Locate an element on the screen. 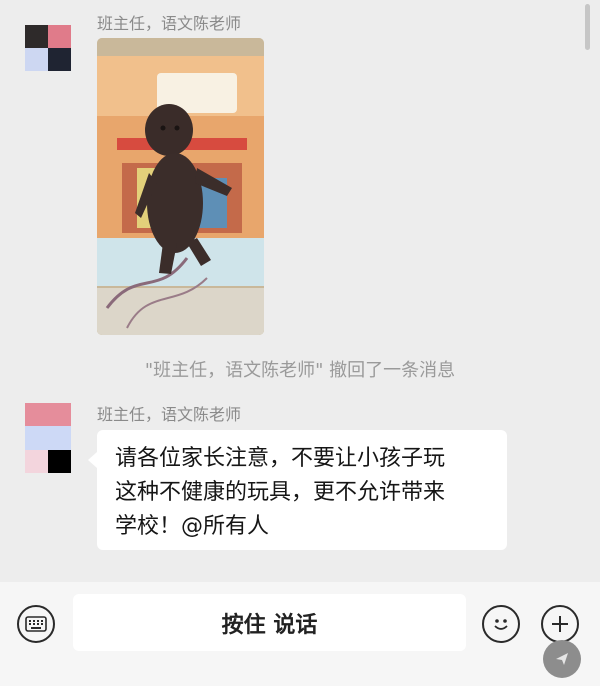  photo-doll-on-textbook-icon is located at coordinates (180, 186).